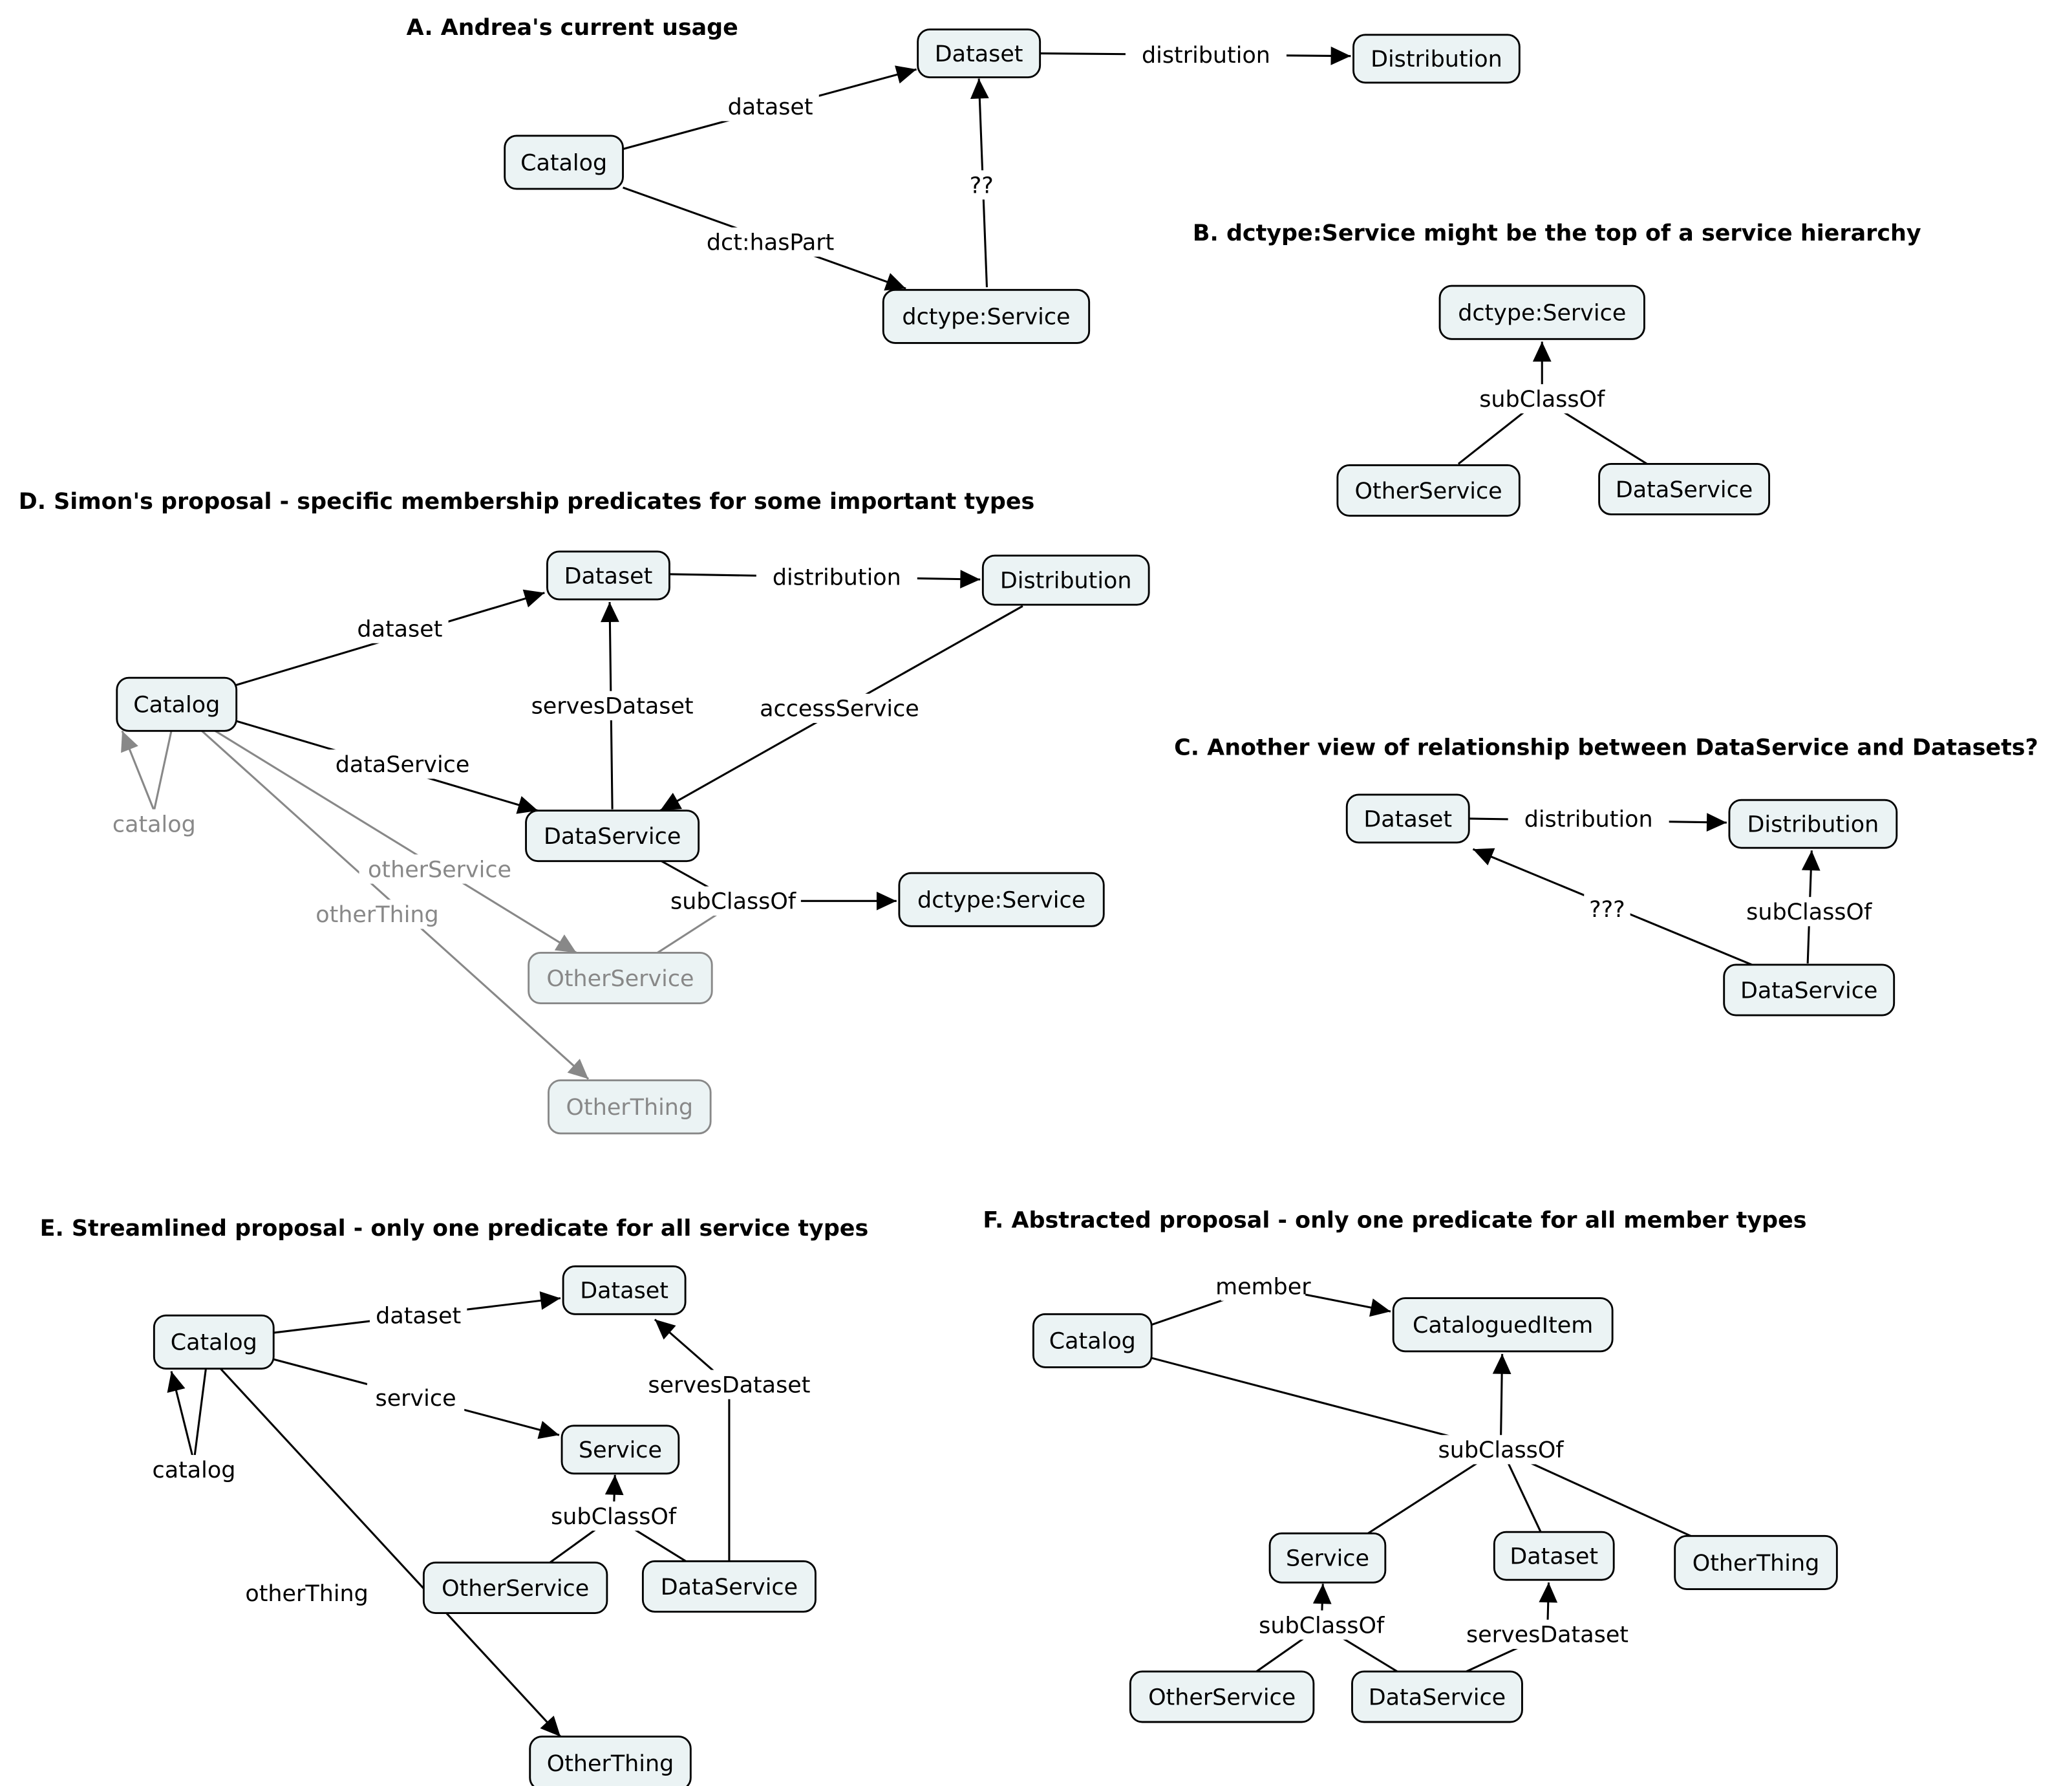 This screenshot has width=2072, height=1786. I want to click on edge-label-e-dataset: dataset, so click(418, 1317).